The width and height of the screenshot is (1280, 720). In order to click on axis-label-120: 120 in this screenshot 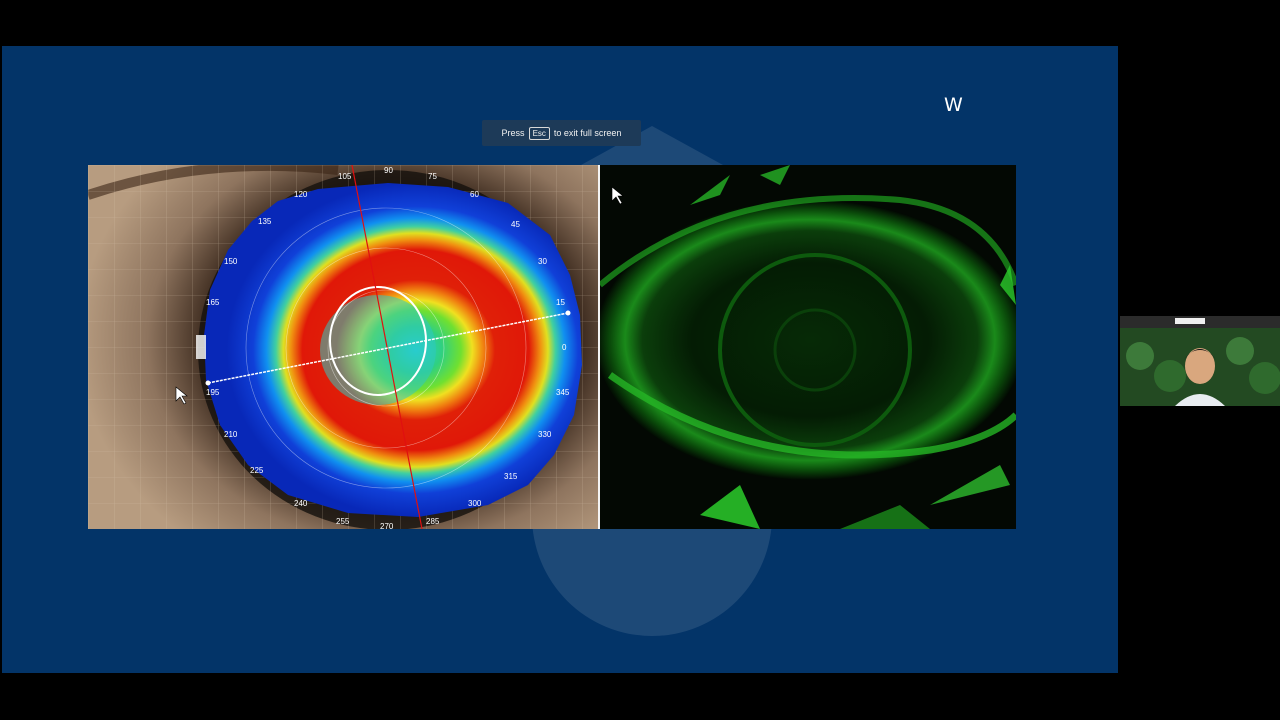, I will do `click(301, 194)`.